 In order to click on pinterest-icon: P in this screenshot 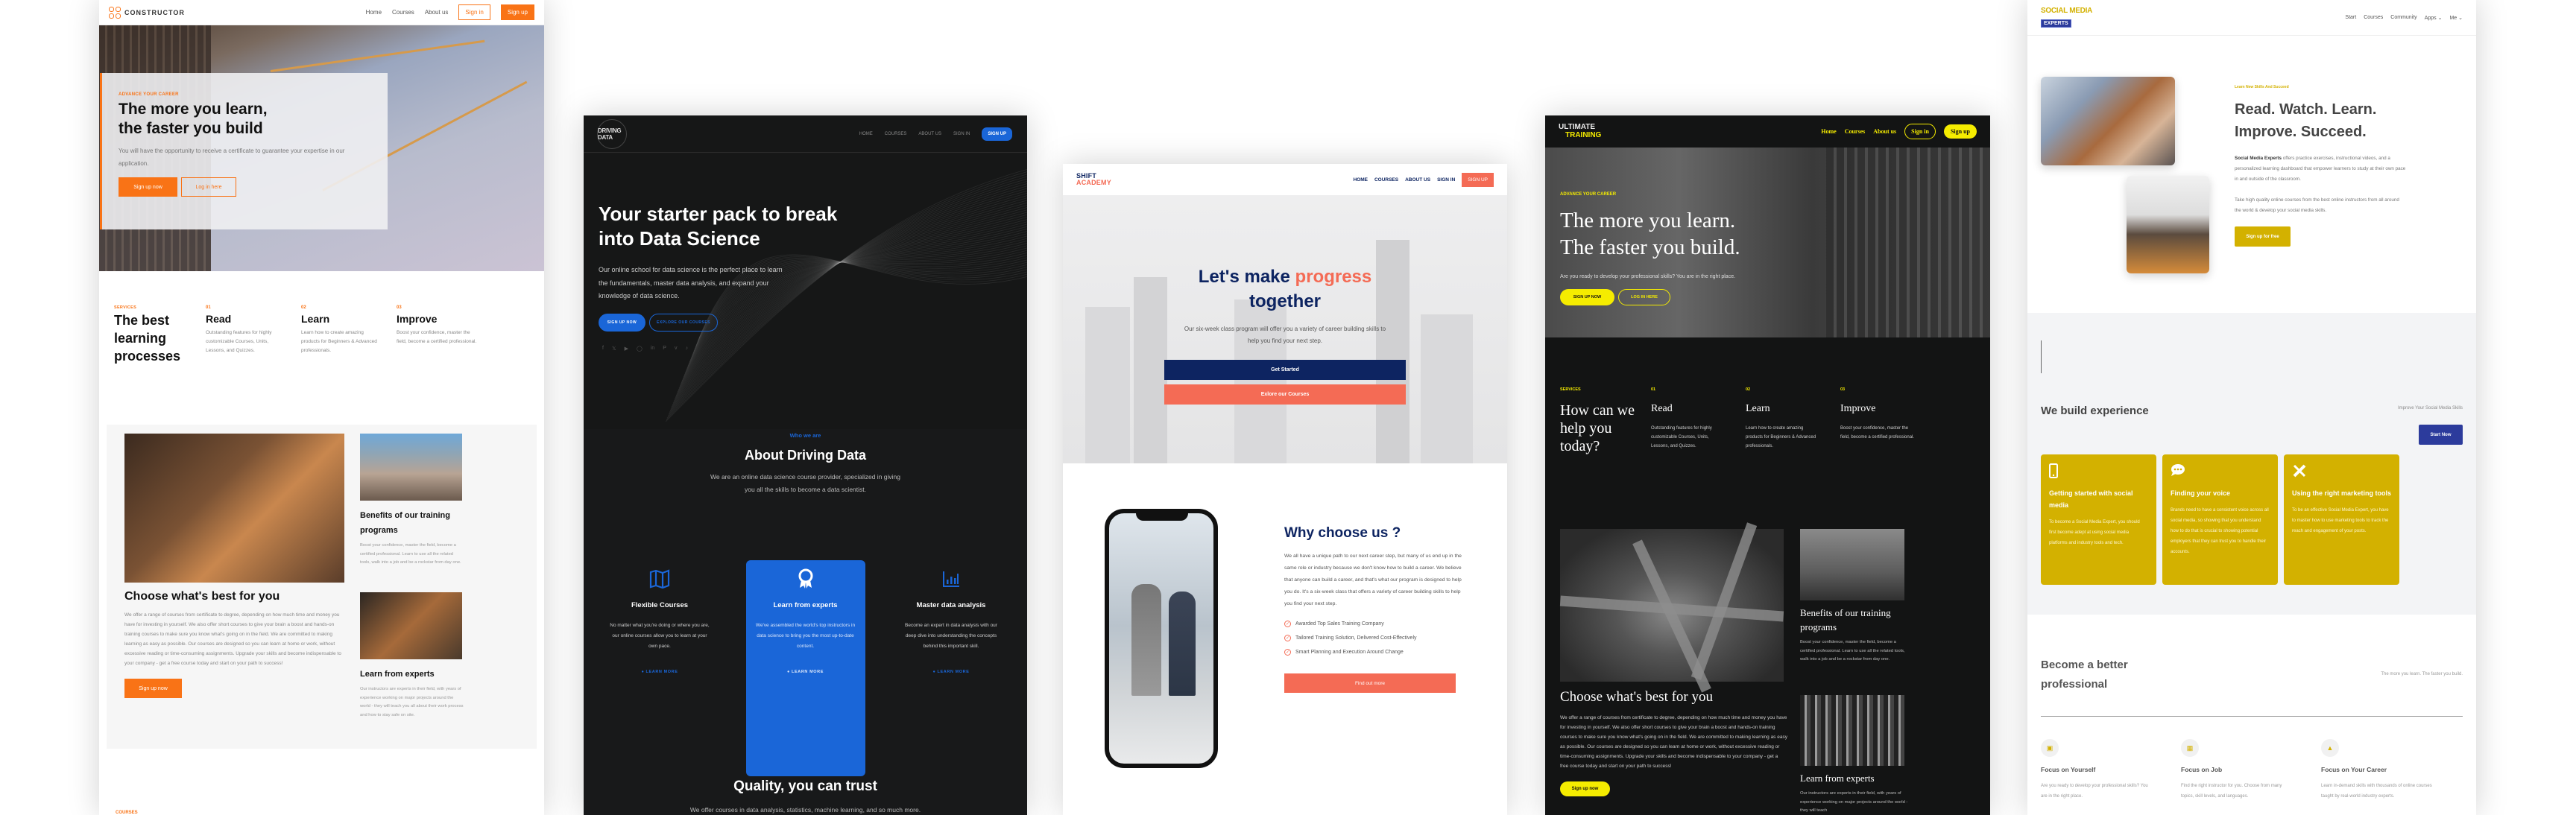, I will do `click(664, 349)`.